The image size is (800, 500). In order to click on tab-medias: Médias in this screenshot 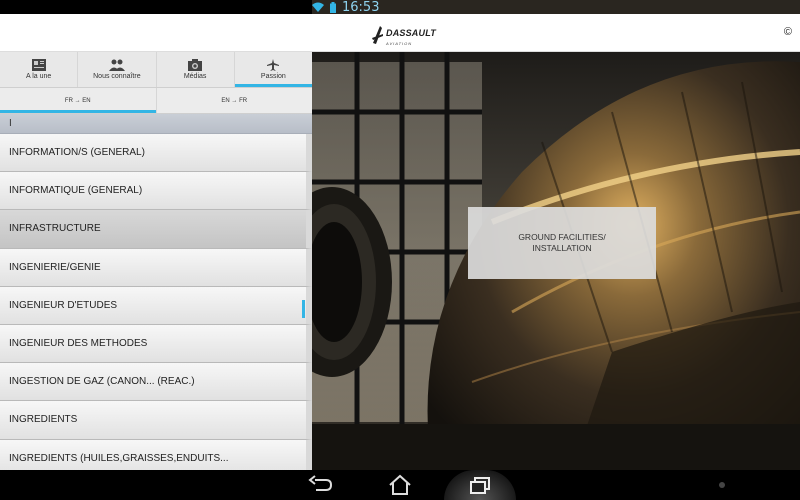, I will do `click(196, 69)`.